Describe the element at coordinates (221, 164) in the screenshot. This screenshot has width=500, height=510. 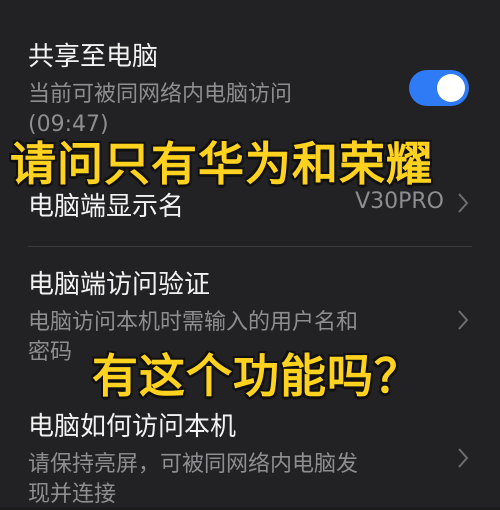
I see `overlay-caption-line1: 请问只有华为和荣耀` at that location.